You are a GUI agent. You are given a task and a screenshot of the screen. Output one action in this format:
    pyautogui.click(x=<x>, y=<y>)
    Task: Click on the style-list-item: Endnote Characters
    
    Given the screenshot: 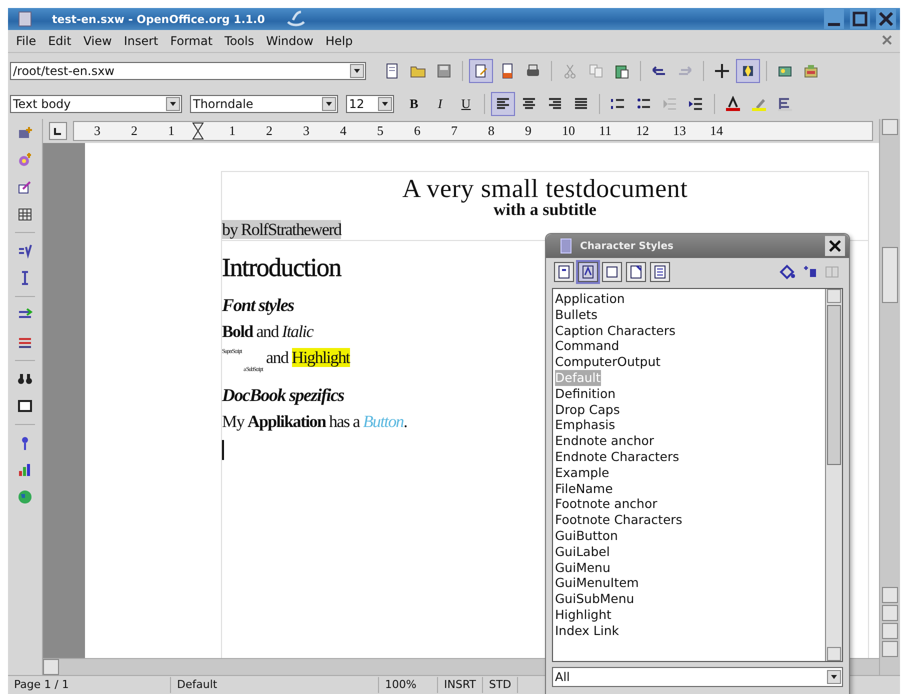 What is the action you would take?
    pyautogui.click(x=689, y=456)
    